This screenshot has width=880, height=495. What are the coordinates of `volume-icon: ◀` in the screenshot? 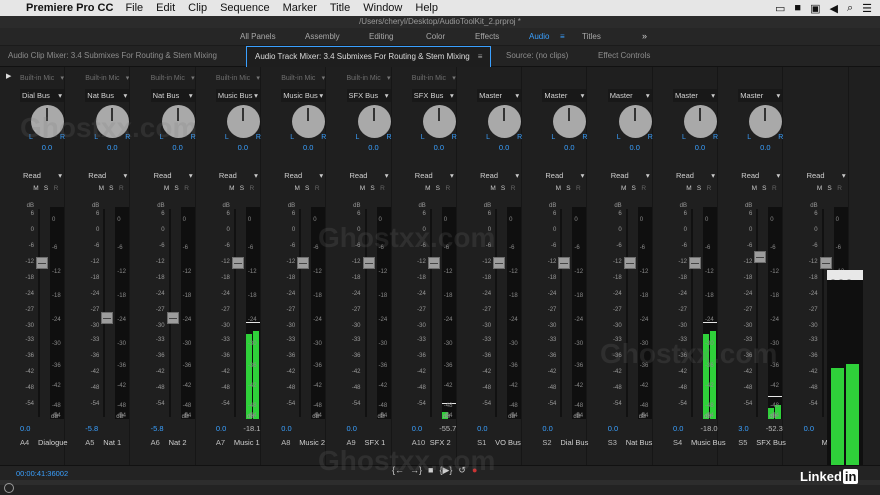 It's located at (833, 8).